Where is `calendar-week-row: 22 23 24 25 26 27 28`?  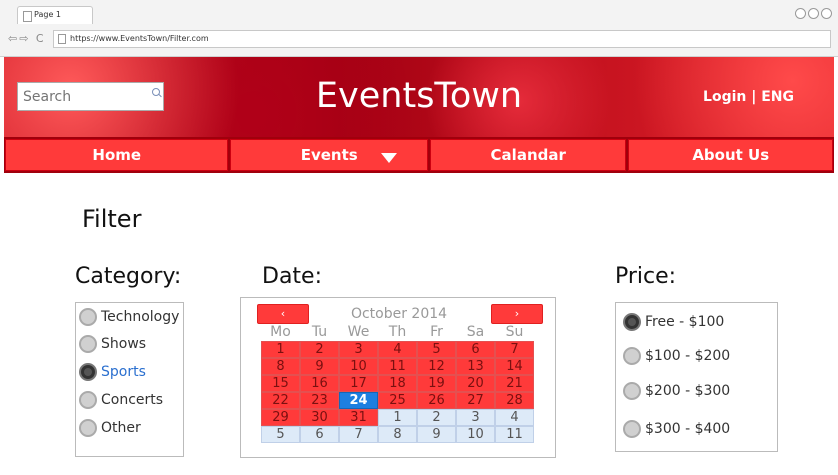
calendar-week-row: 22 23 24 25 26 27 28 is located at coordinates (399, 400).